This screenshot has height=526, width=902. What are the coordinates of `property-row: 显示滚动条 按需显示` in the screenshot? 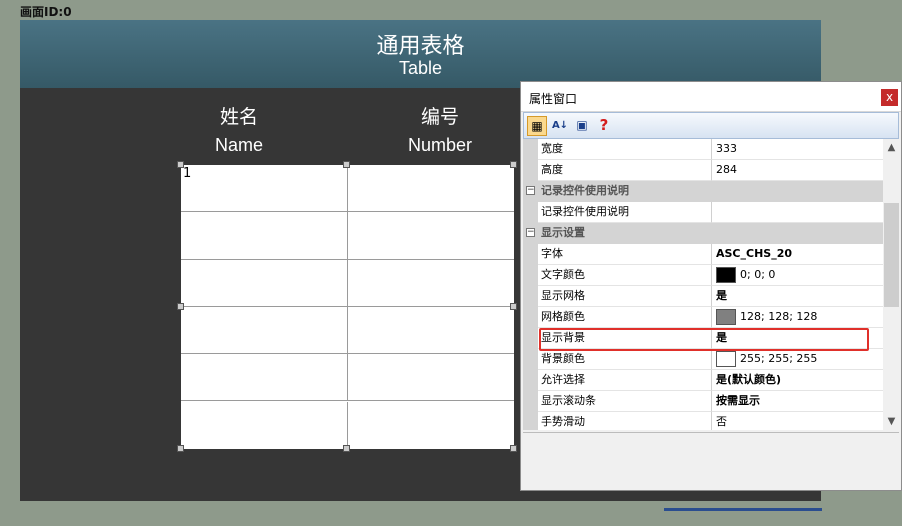 It's located at (703, 401).